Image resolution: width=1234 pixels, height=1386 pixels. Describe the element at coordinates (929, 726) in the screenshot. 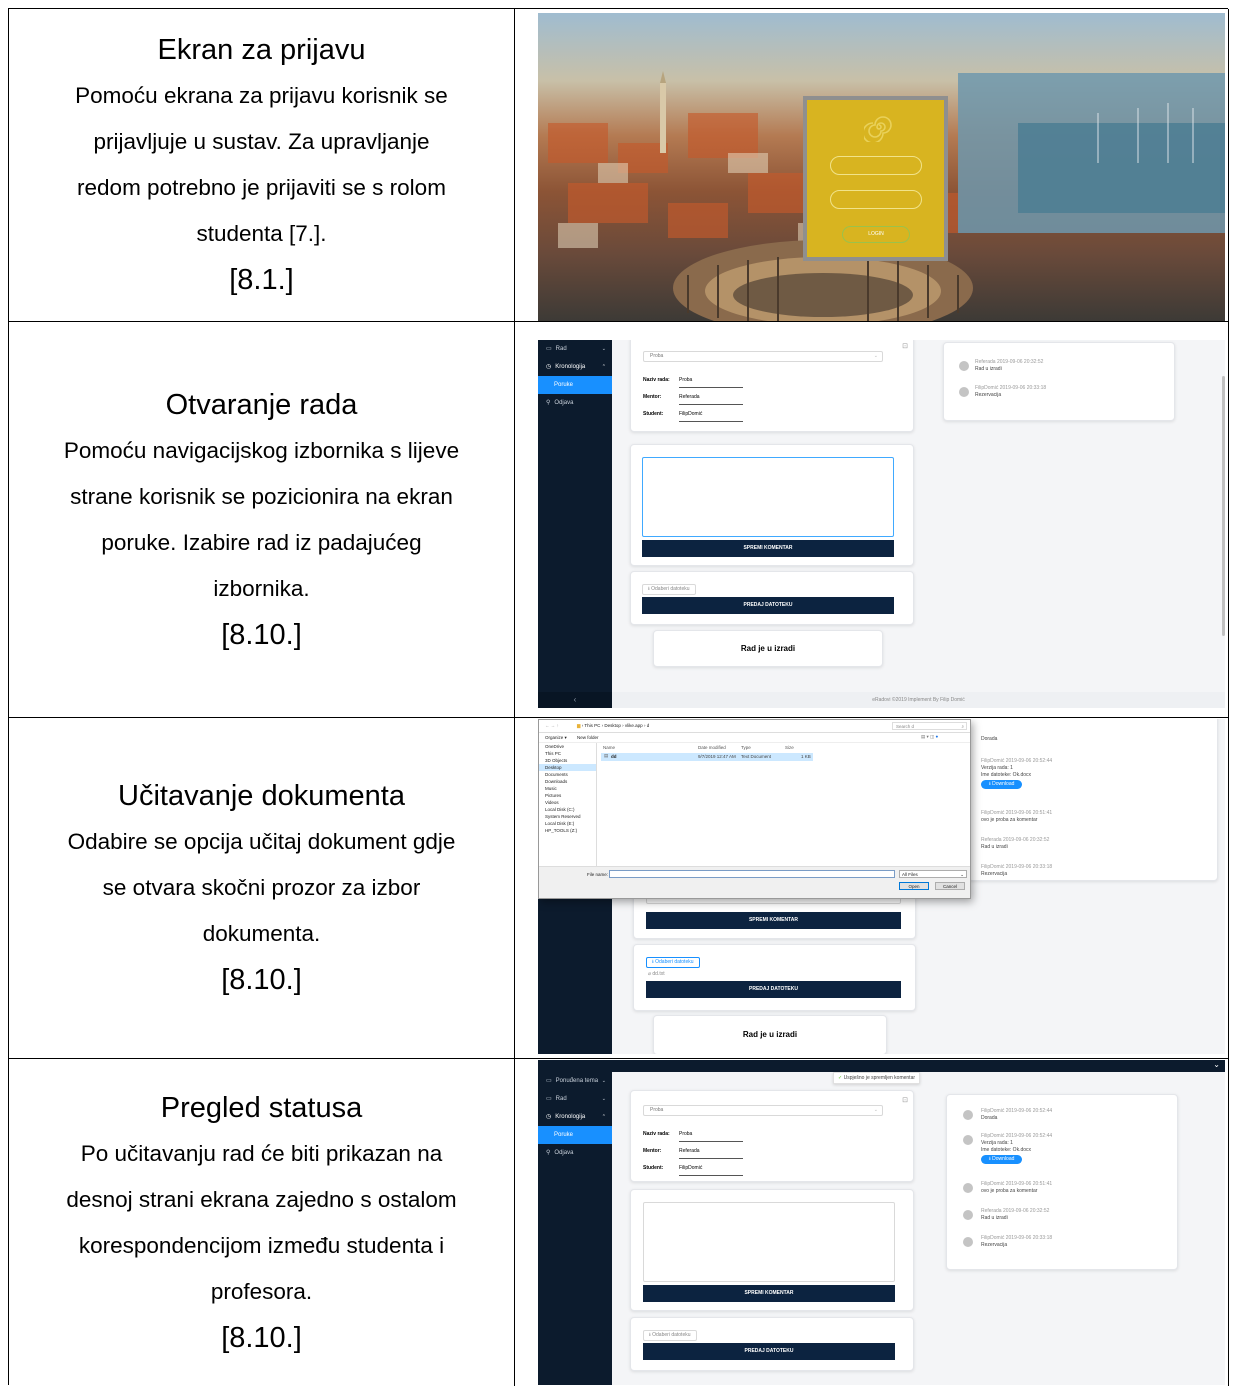

I see `search-input: Search d ⌕` at that location.